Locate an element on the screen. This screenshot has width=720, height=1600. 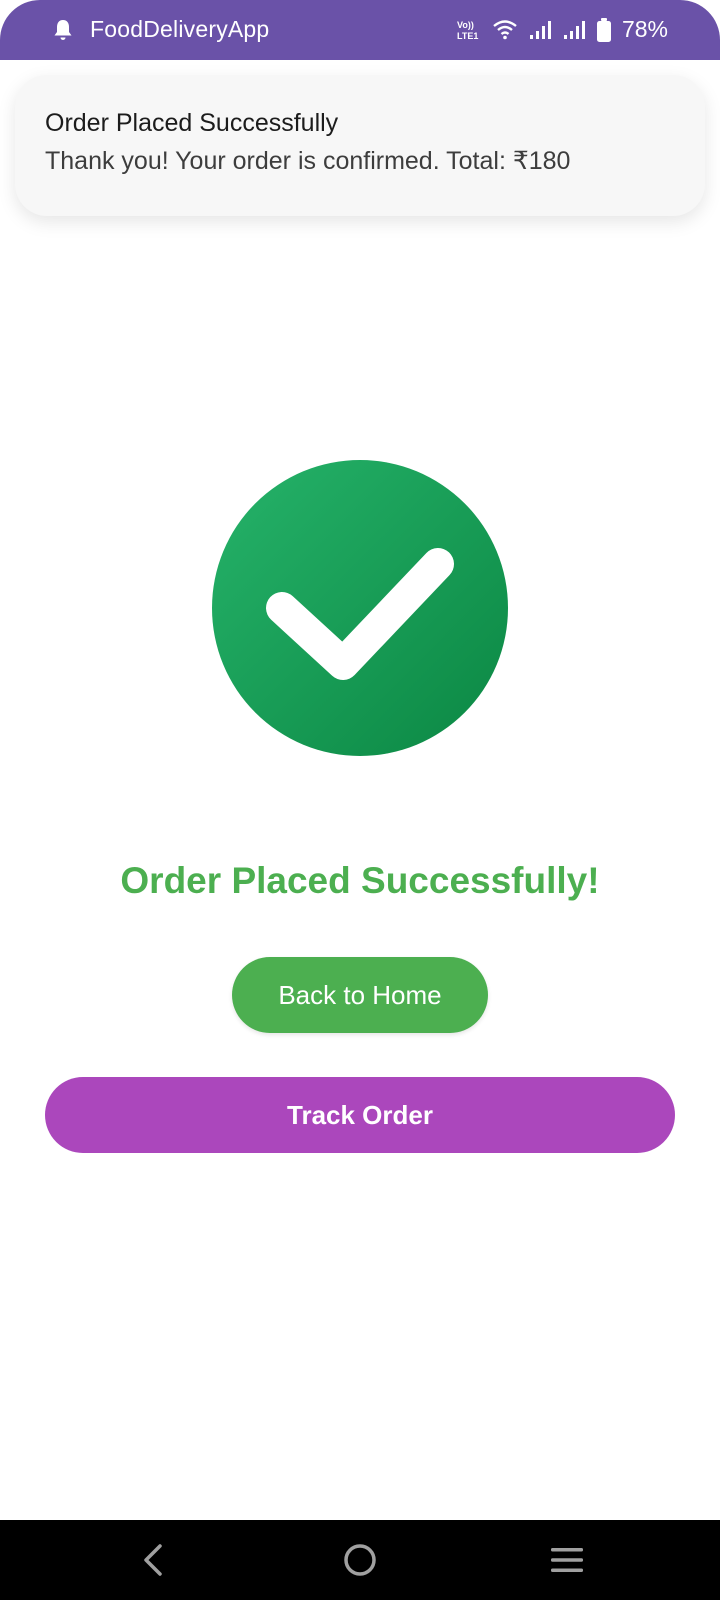
track-order-button: Track Order is located at coordinates (360, 1115).